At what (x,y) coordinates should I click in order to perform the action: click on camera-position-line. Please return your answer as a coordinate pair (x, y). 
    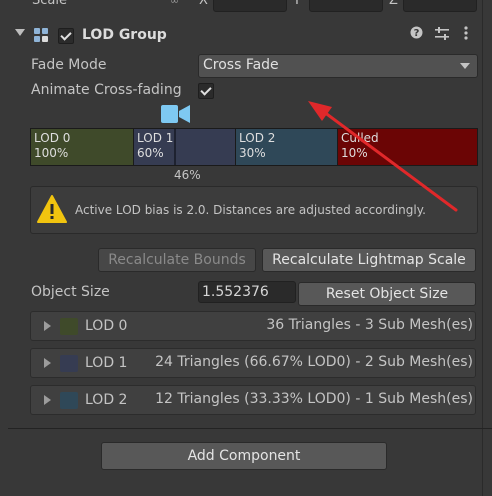
    Looking at the image, I should click on (175, 147).